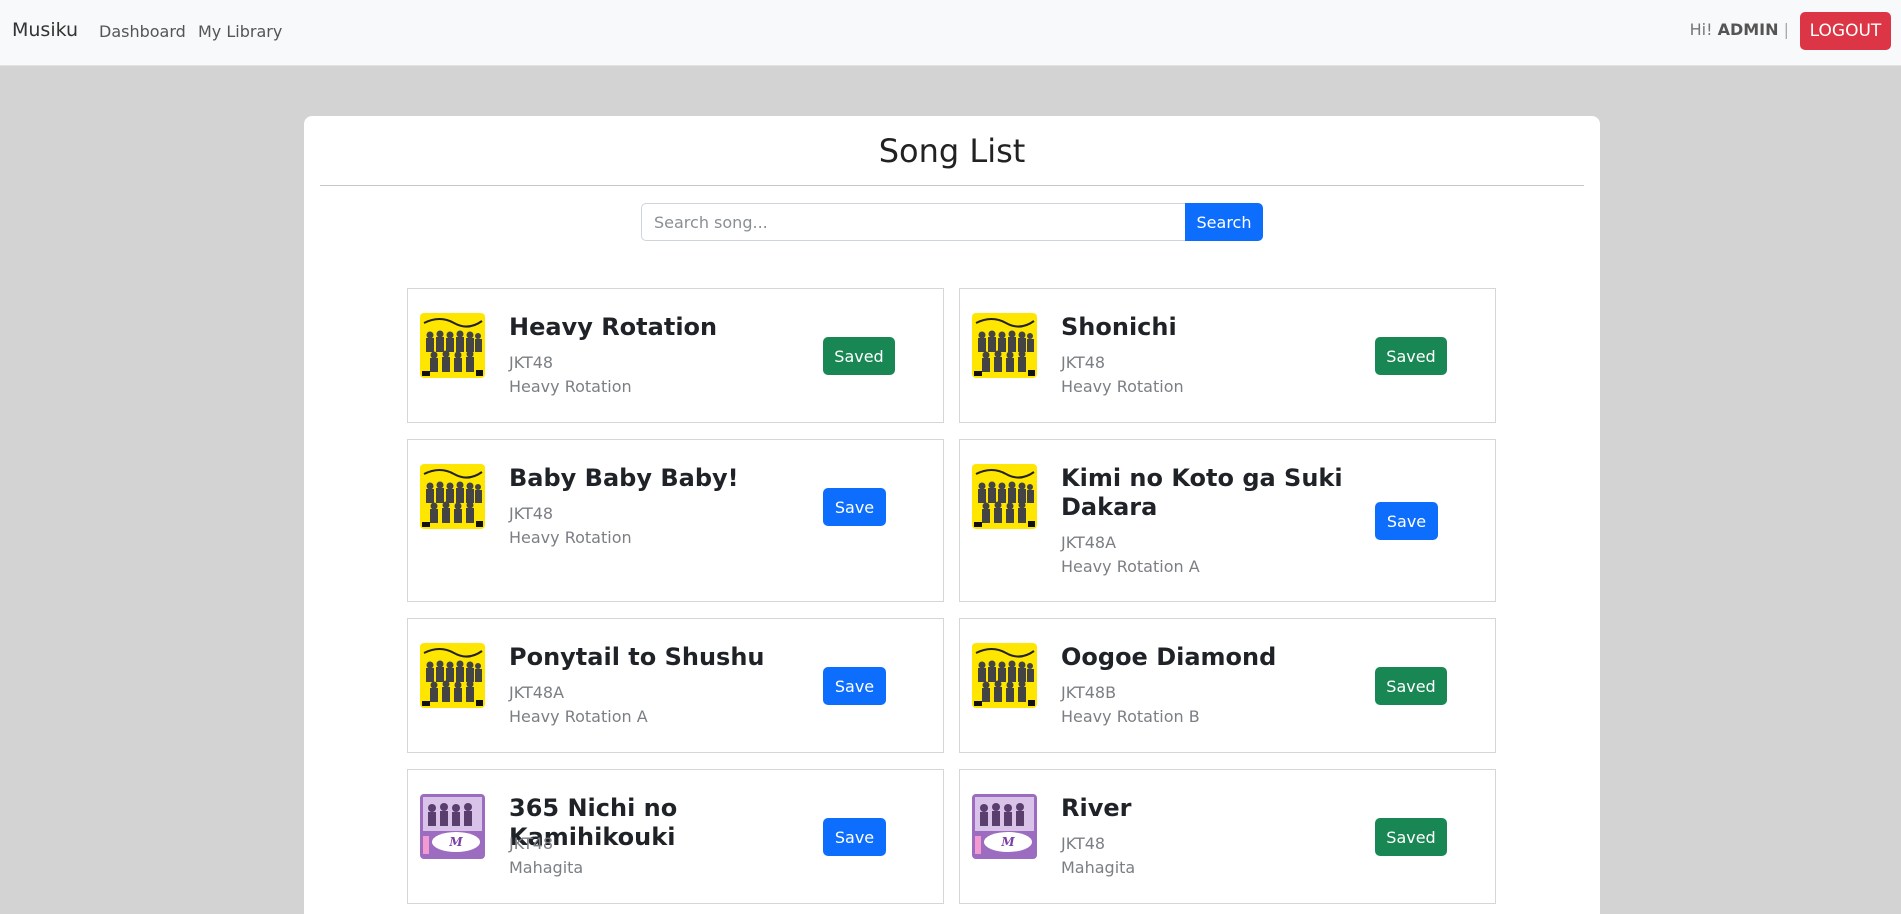  What do you see at coordinates (45, 30) in the screenshot?
I see `brand-logo: Musiku` at bounding box center [45, 30].